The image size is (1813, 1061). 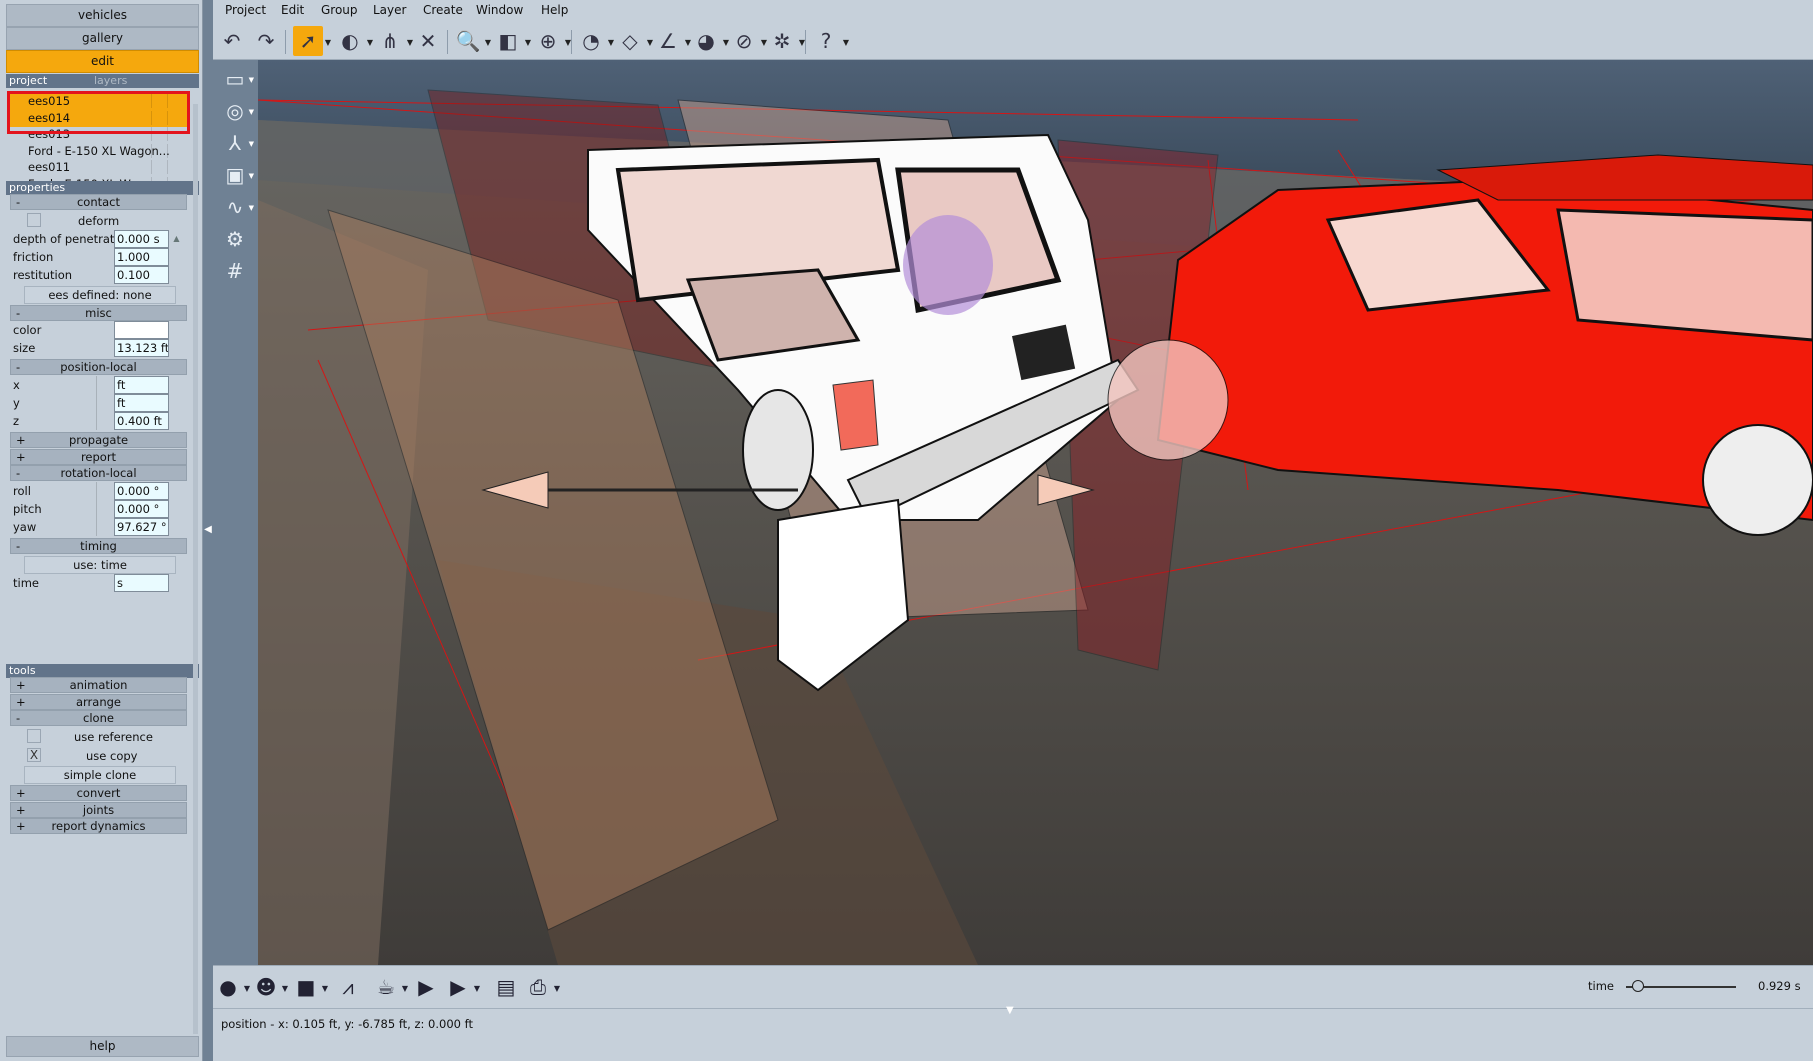 I want to click on angle-tool-icon: ∠ ▼, so click(x=672, y=41).